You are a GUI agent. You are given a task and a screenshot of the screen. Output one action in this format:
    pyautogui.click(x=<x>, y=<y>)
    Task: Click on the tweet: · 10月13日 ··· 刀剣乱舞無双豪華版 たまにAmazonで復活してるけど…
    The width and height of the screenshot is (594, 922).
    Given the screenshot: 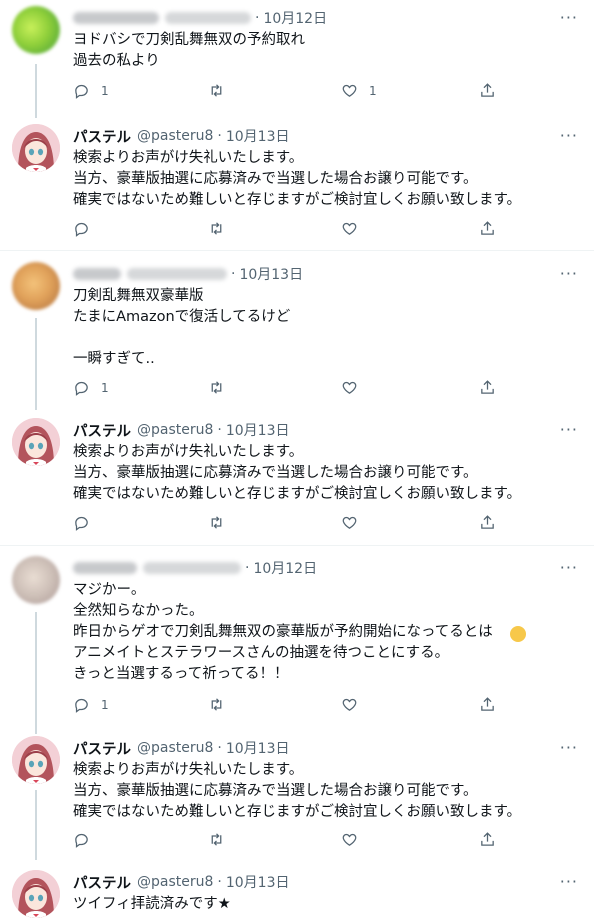 What is the action you would take?
    pyautogui.click(x=297, y=330)
    